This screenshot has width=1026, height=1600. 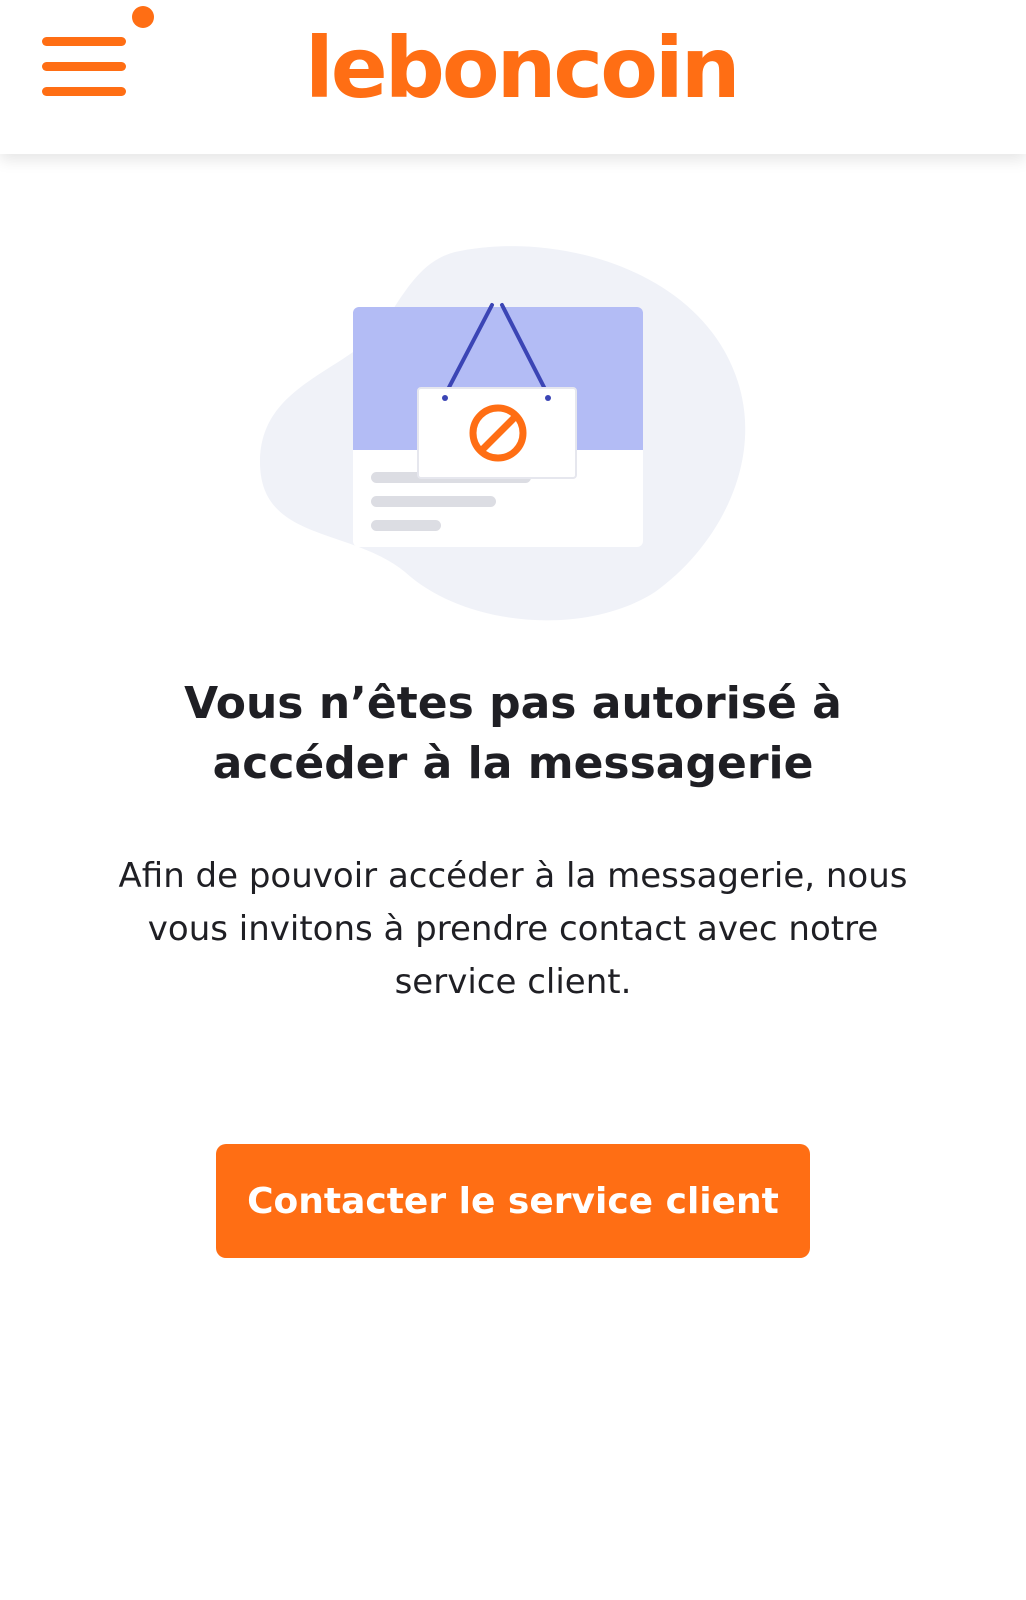 I want to click on blocked-sign-icon, so click(x=503, y=433).